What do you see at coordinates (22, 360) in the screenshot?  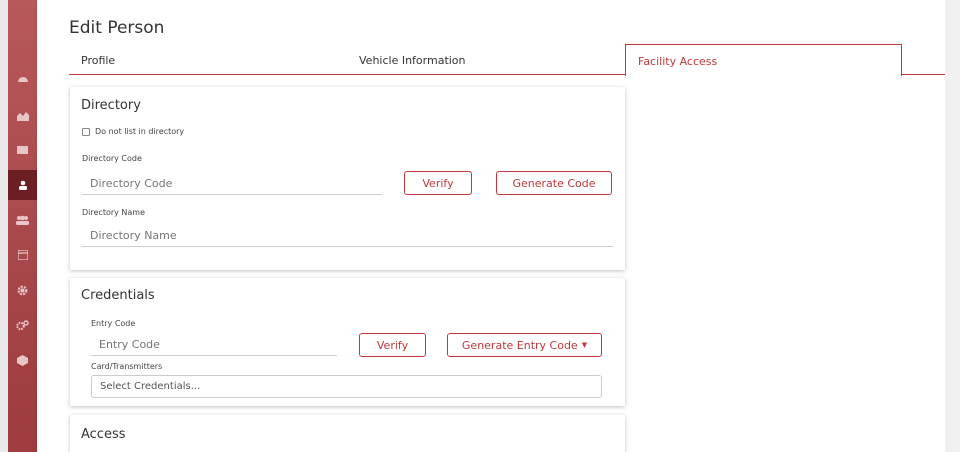 I see `box-icon` at bounding box center [22, 360].